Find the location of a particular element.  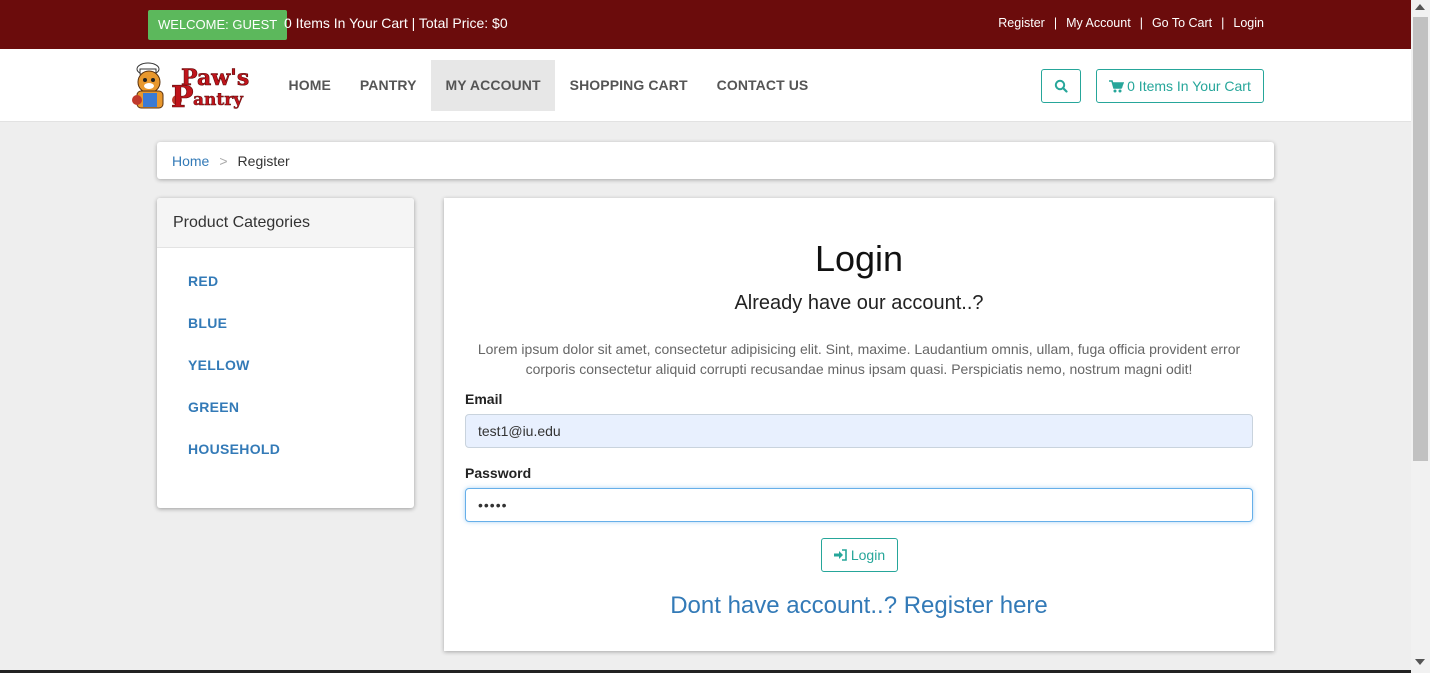

password-field is located at coordinates (859, 505).